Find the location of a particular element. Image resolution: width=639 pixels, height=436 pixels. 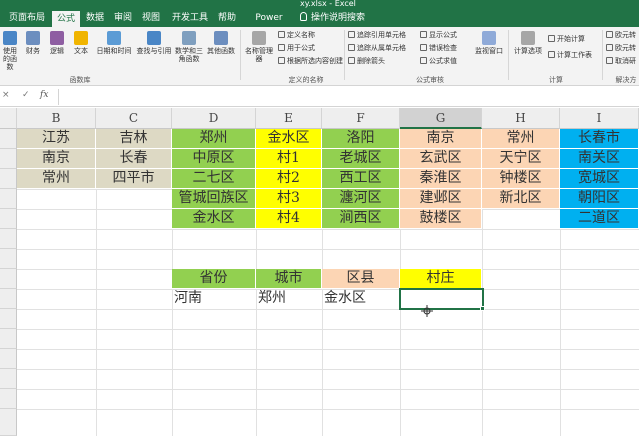

cell-e5: 村4 is located at coordinates (289, 219).